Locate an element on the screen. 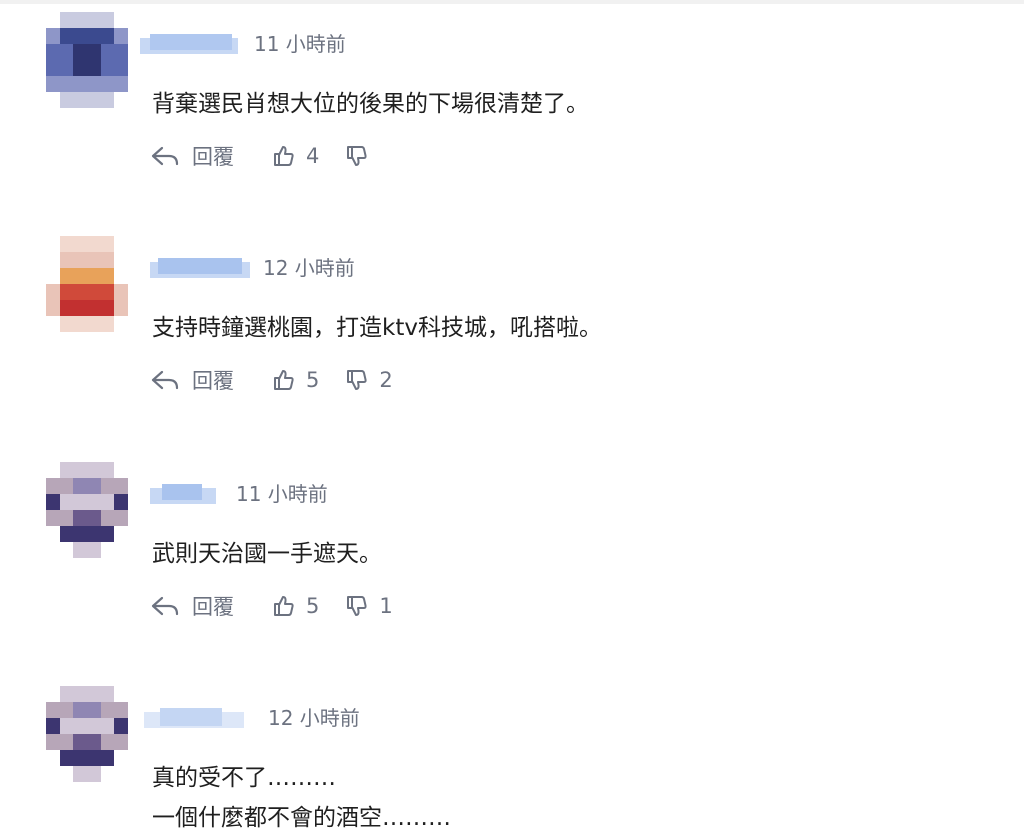 This screenshot has height=832, width=1024. comment-line: 武則天治國一手遮天。 is located at coordinates (267, 554).